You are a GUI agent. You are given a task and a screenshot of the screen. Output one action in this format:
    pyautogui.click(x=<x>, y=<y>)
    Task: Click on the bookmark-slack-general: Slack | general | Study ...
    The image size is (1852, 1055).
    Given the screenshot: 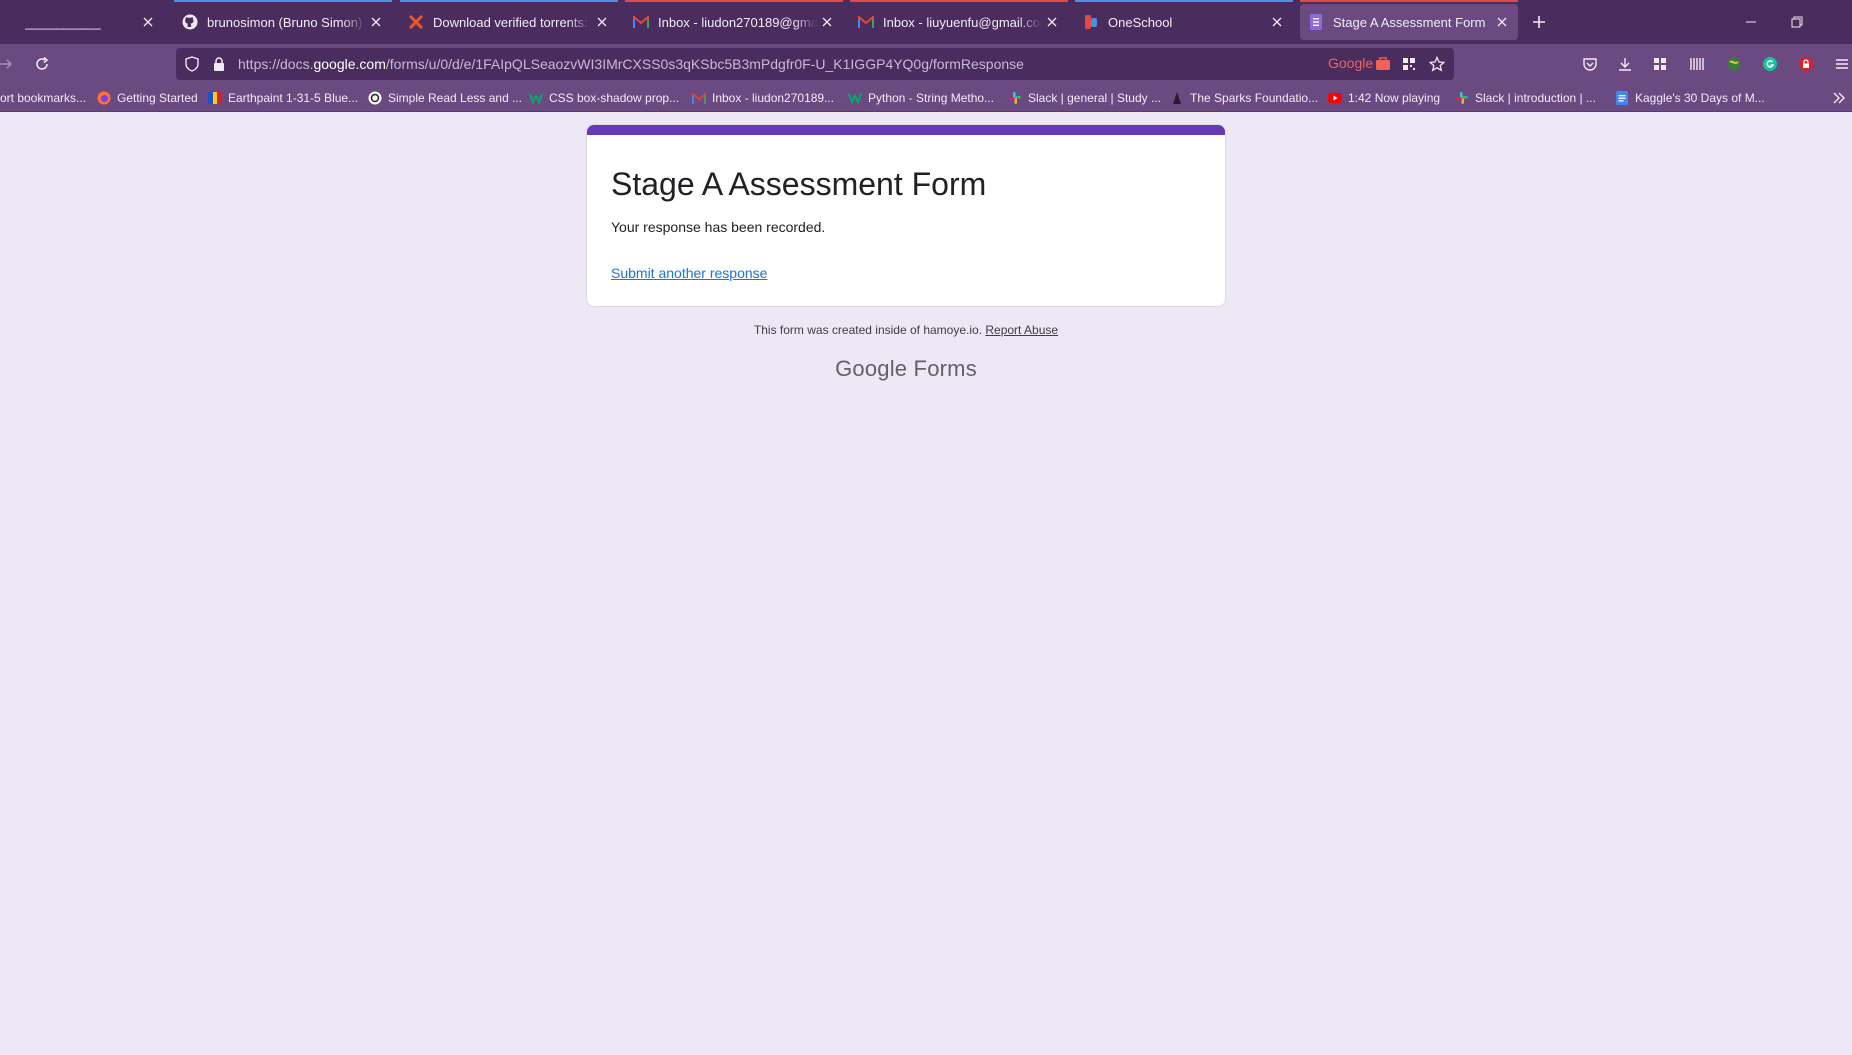 What is the action you would take?
    pyautogui.click(x=1084, y=98)
    